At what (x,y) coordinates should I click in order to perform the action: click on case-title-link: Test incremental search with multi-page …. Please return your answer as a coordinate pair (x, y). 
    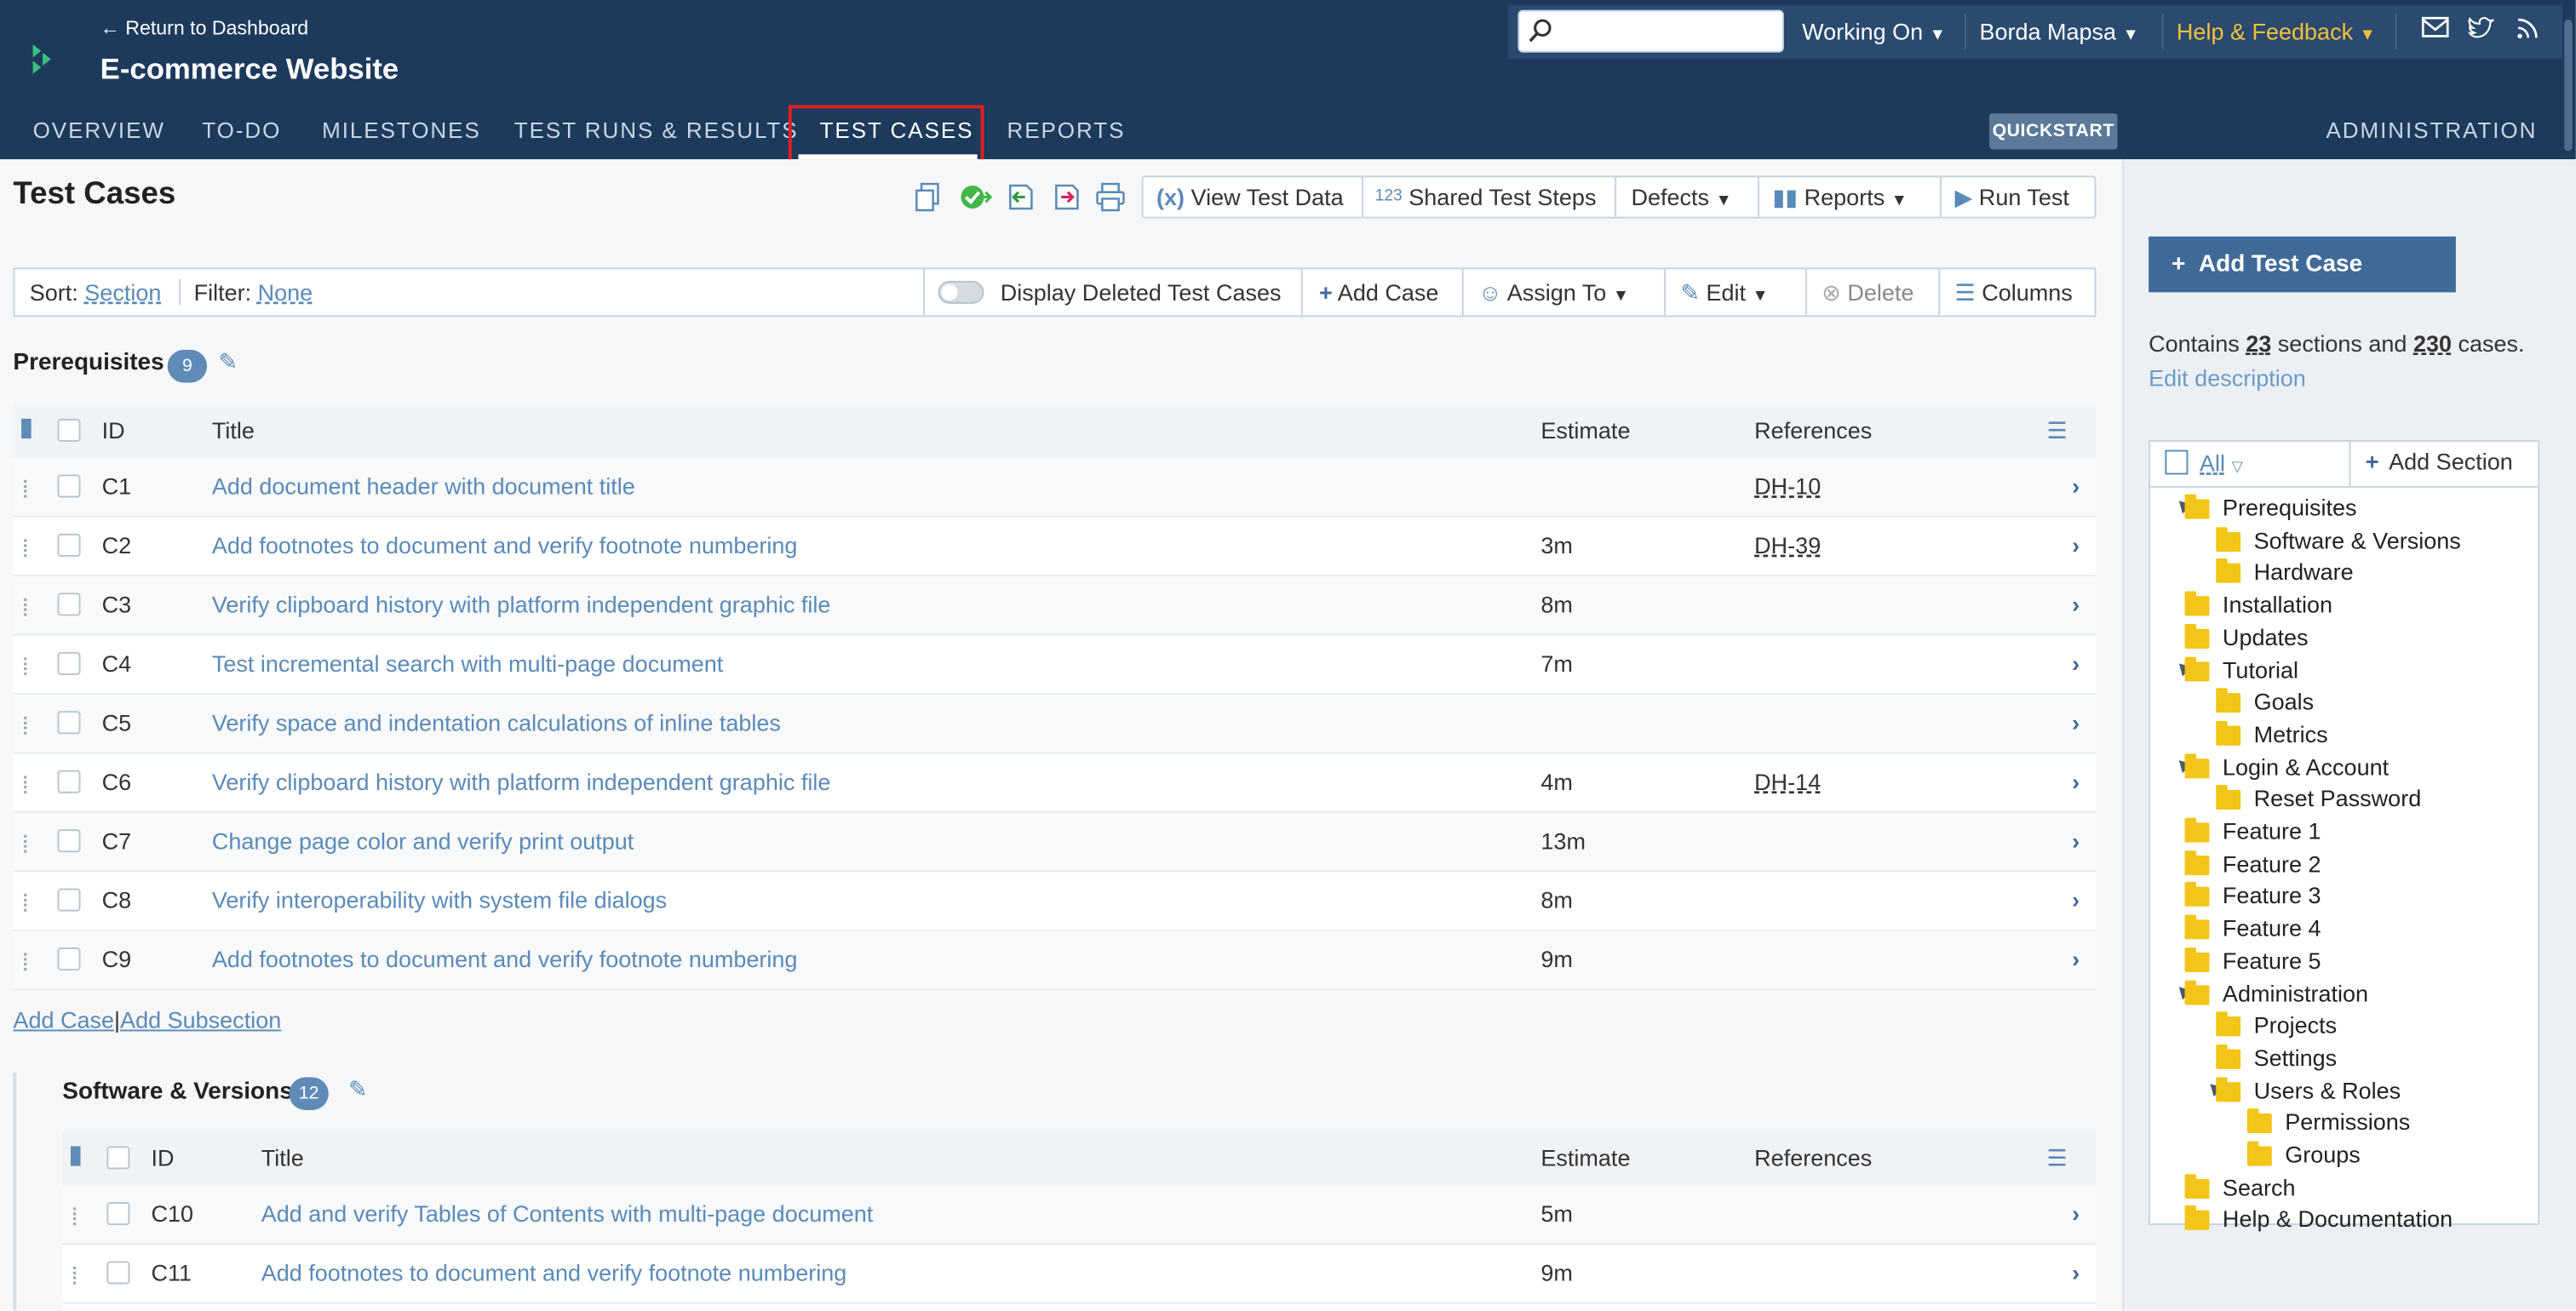
    Looking at the image, I should click on (467, 665).